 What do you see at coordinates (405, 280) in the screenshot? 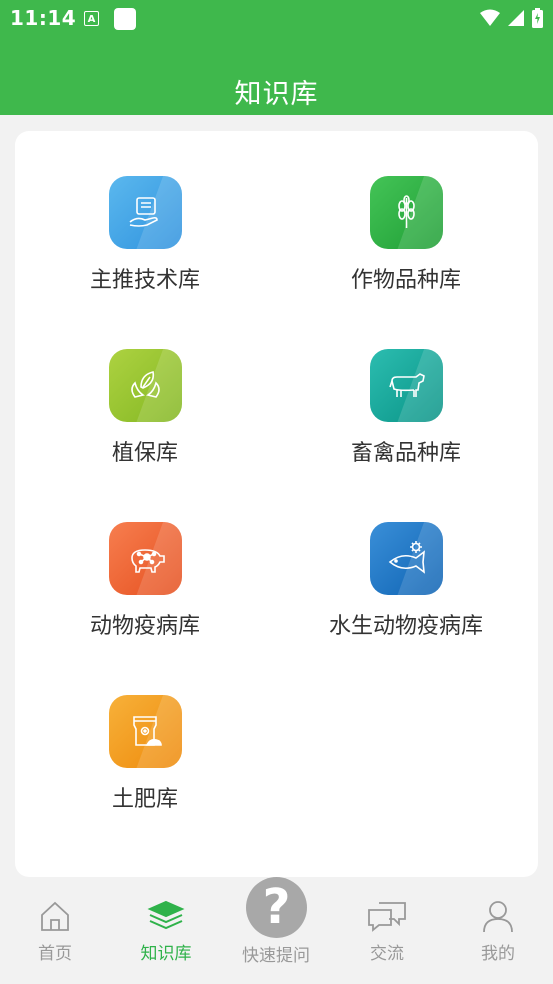
I see `grid-item-label: 作物品种库` at bounding box center [405, 280].